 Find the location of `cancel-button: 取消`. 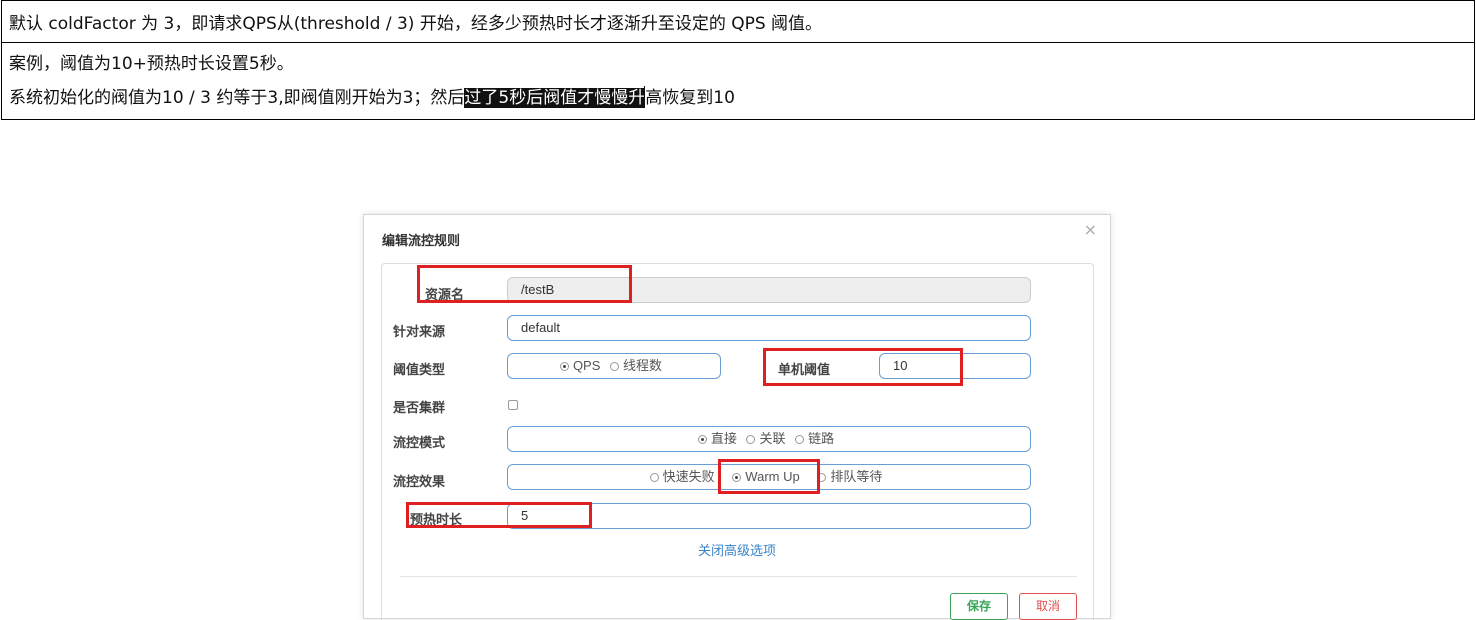

cancel-button: 取消 is located at coordinates (1048, 606).